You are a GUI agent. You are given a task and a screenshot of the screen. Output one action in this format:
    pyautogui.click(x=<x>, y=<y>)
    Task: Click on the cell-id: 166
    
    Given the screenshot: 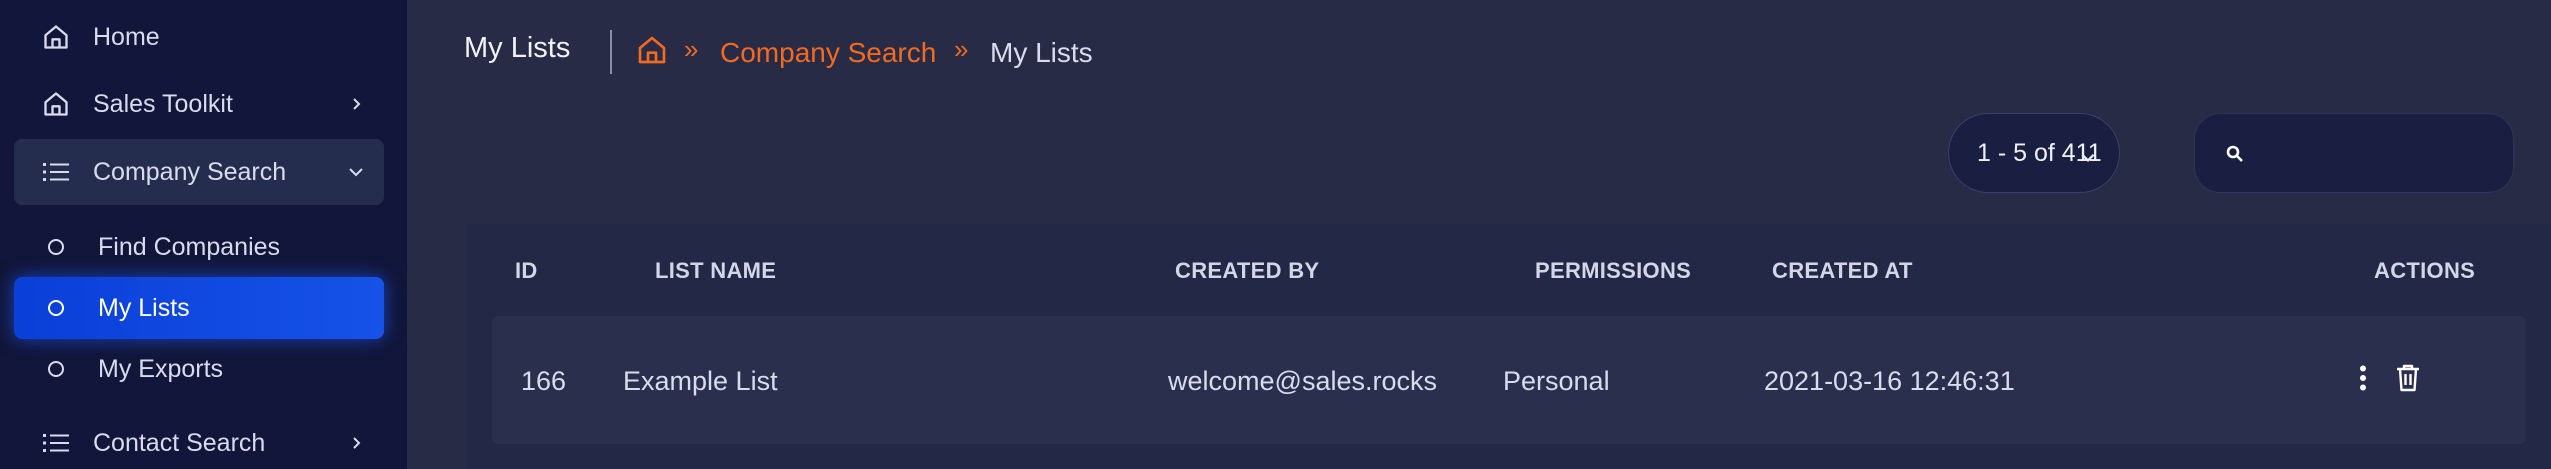 What is the action you would take?
    pyautogui.click(x=544, y=381)
    